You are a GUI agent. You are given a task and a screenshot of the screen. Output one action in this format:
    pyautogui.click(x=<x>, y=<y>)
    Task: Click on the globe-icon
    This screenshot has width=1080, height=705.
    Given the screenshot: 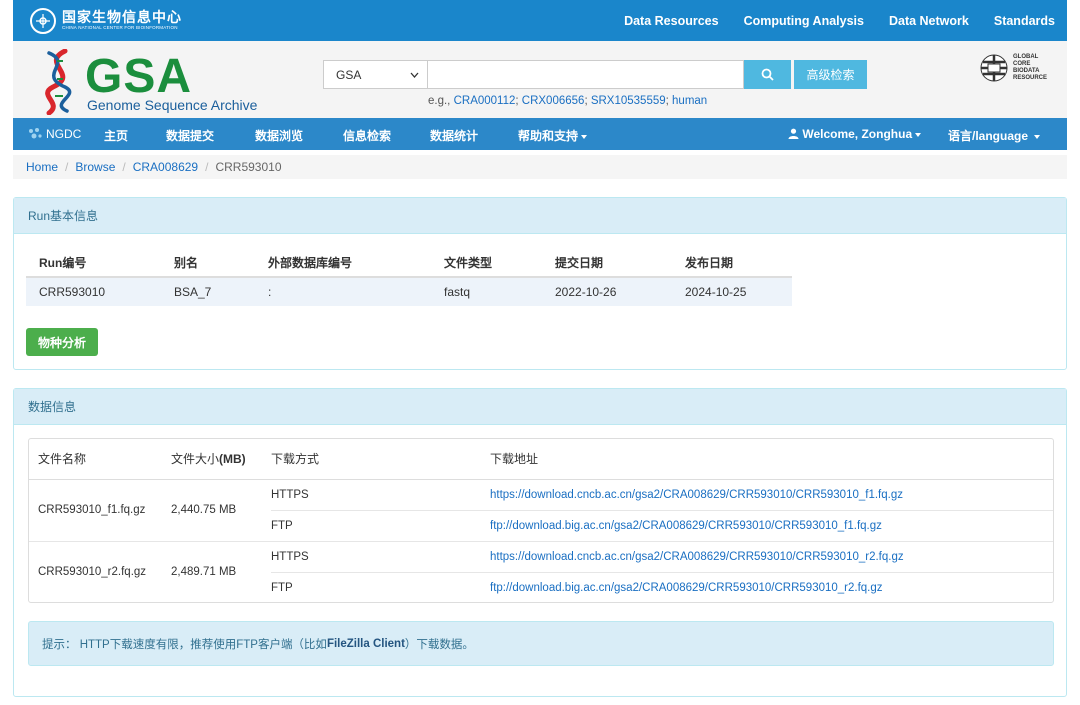 What is the action you would take?
    pyautogui.click(x=994, y=68)
    